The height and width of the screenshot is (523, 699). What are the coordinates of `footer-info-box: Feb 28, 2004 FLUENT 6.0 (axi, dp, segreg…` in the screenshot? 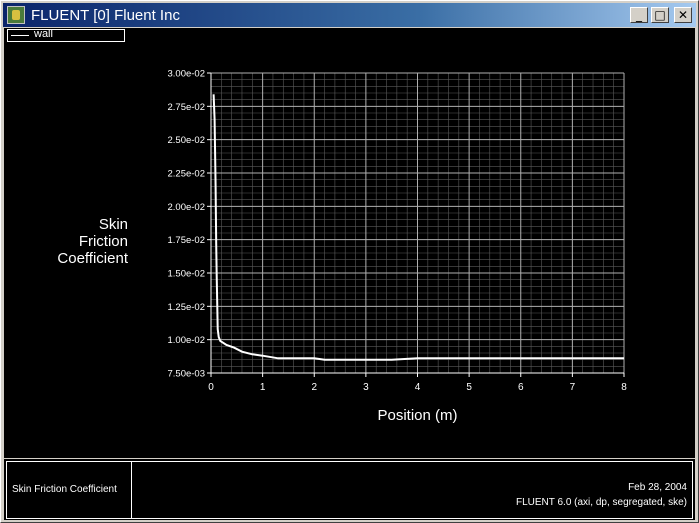 It's located at (412, 490).